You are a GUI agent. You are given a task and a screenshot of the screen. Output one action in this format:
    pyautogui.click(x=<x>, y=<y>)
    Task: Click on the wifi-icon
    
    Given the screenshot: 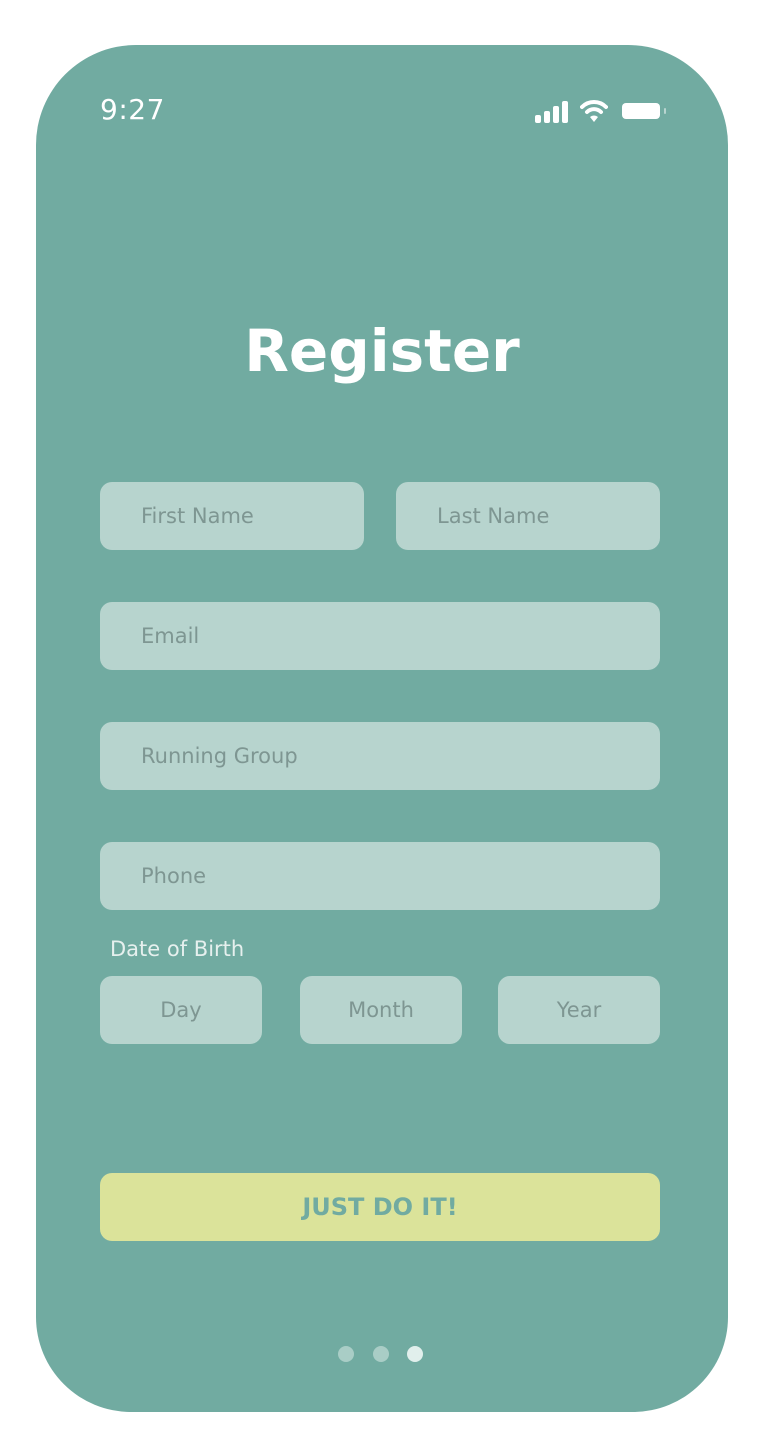 What is the action you would take?
    pyautogui.click(x=594, y=111)
    